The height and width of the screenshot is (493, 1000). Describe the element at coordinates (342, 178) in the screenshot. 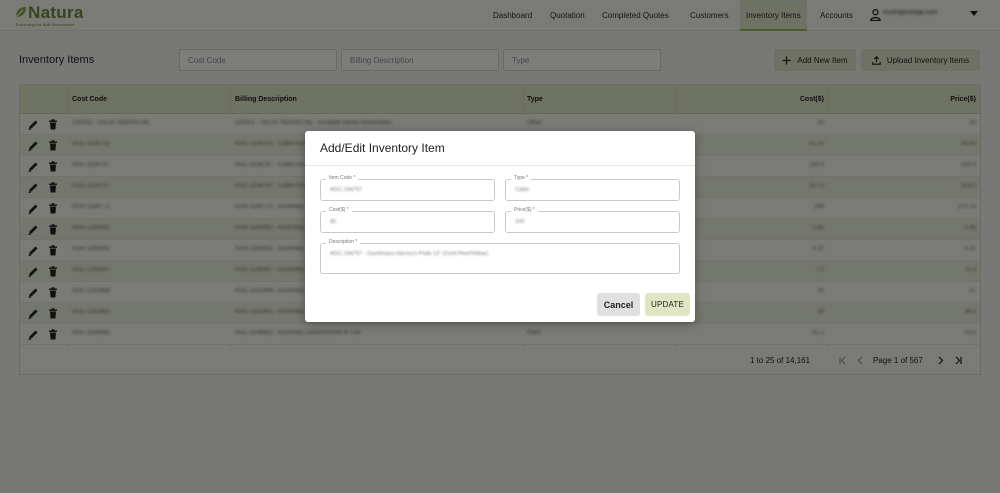

I see `item-code-label: Item Code *` at that location.